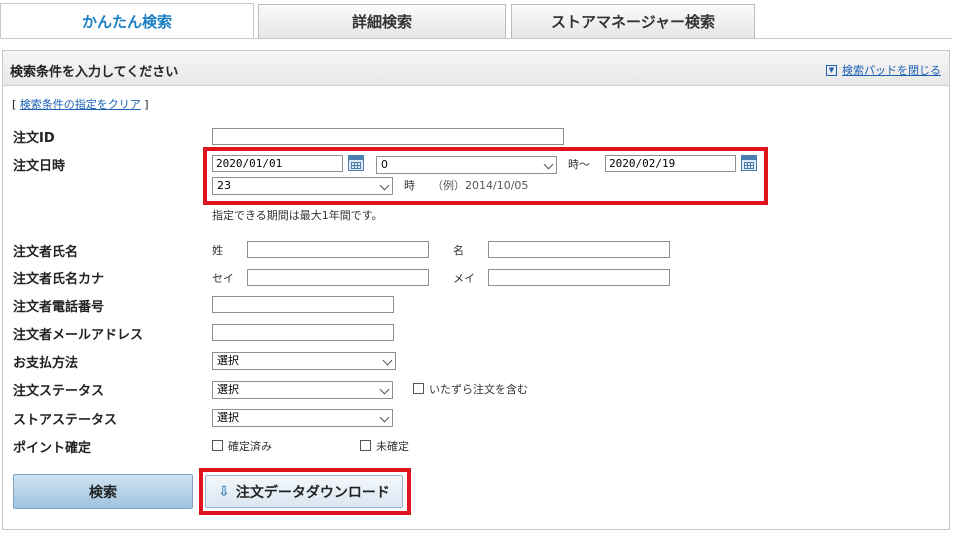 This screenshot has width=958, height=534. What do you see at coordinates (144, 104) in the screenshot?
I see `bracket-close: ]` at bounding box center [144, 104].